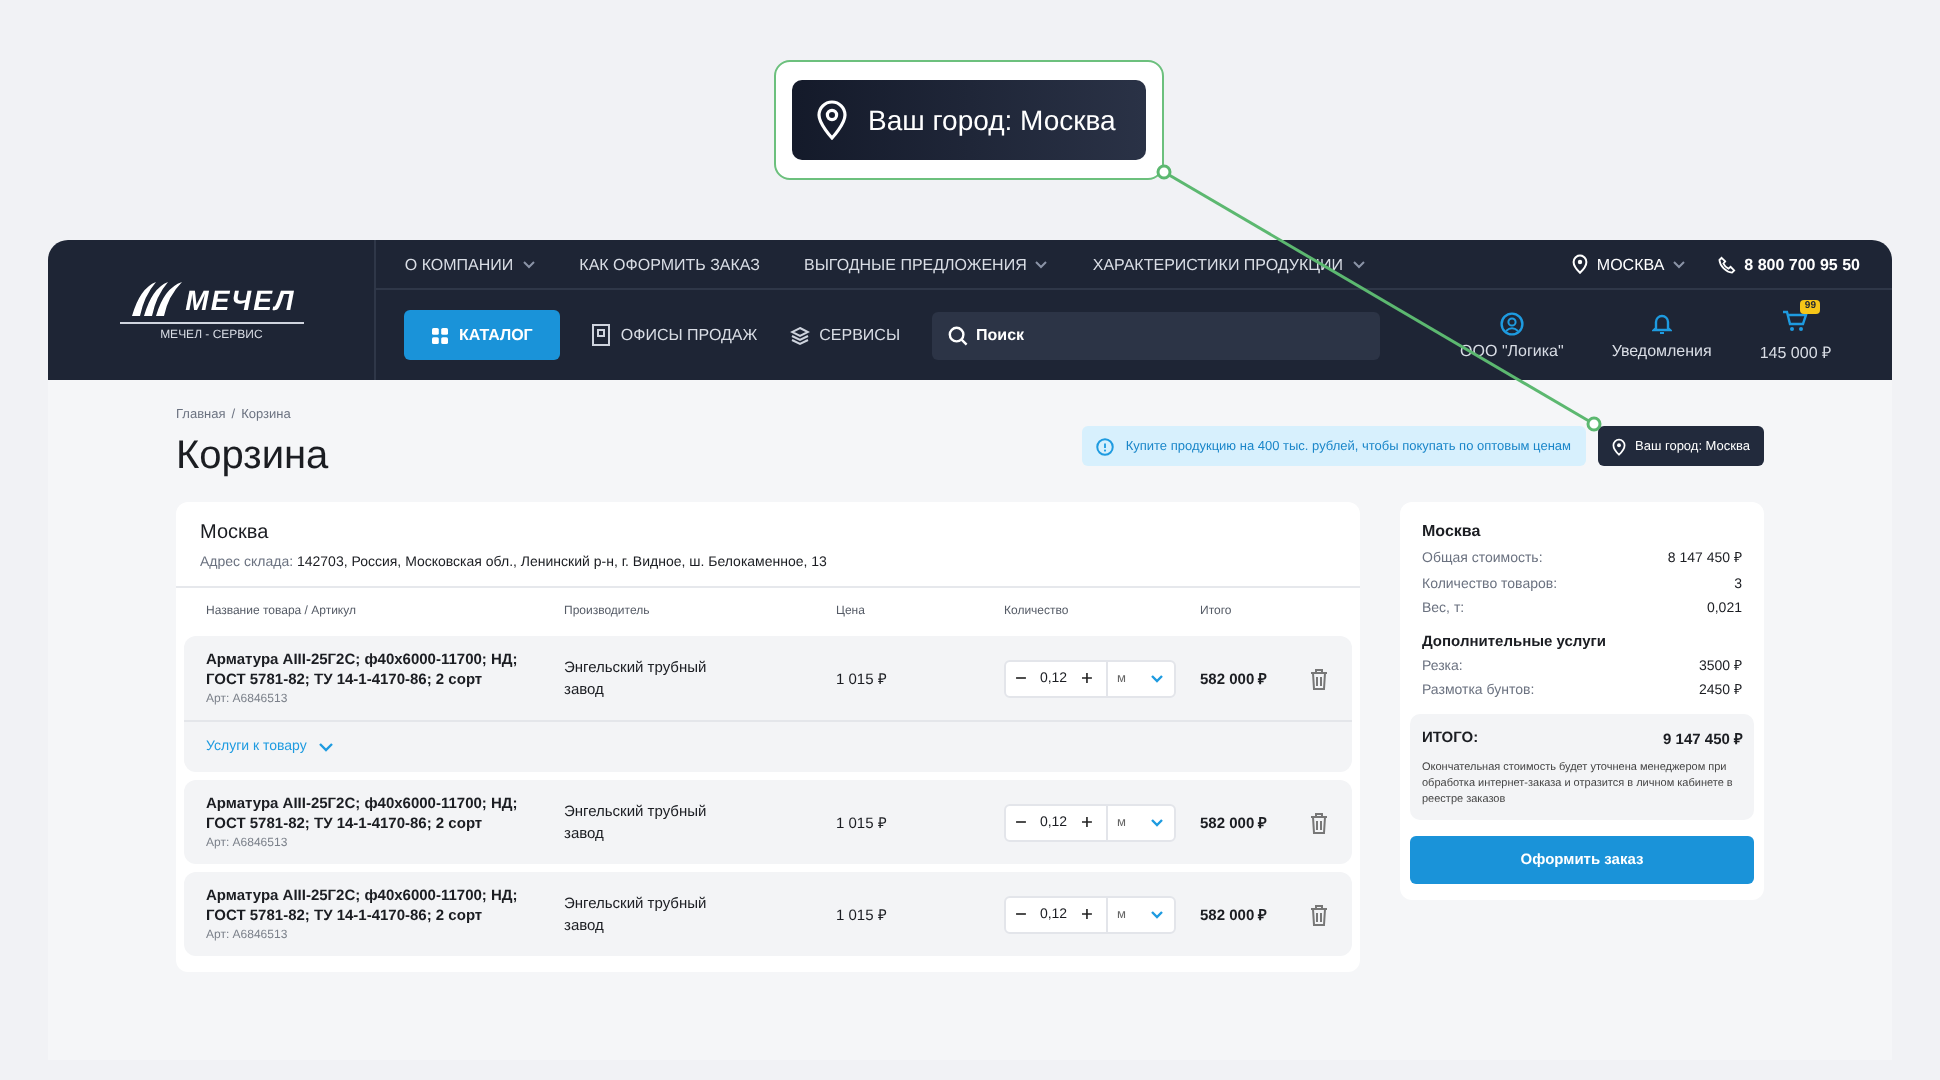  Describe the element at coordinates (235, 533) in the screenshot. I see `warehouse-city: Москва` at that location.